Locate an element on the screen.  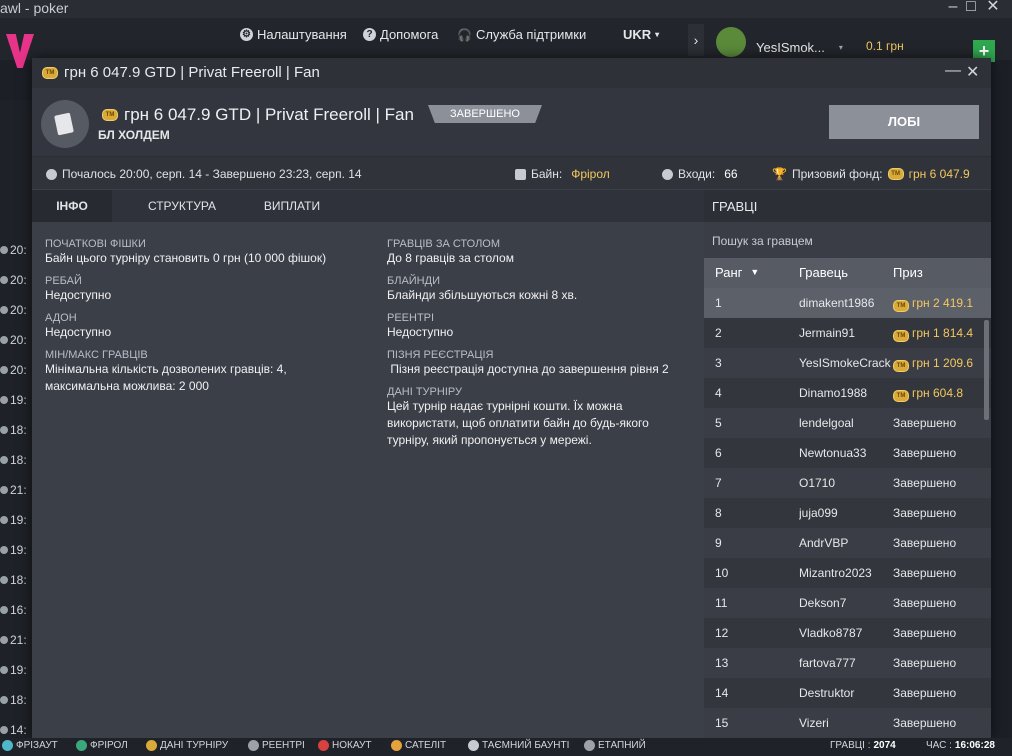
buyin-info: Байн: Фрірол is located at coordinates (562, 174).